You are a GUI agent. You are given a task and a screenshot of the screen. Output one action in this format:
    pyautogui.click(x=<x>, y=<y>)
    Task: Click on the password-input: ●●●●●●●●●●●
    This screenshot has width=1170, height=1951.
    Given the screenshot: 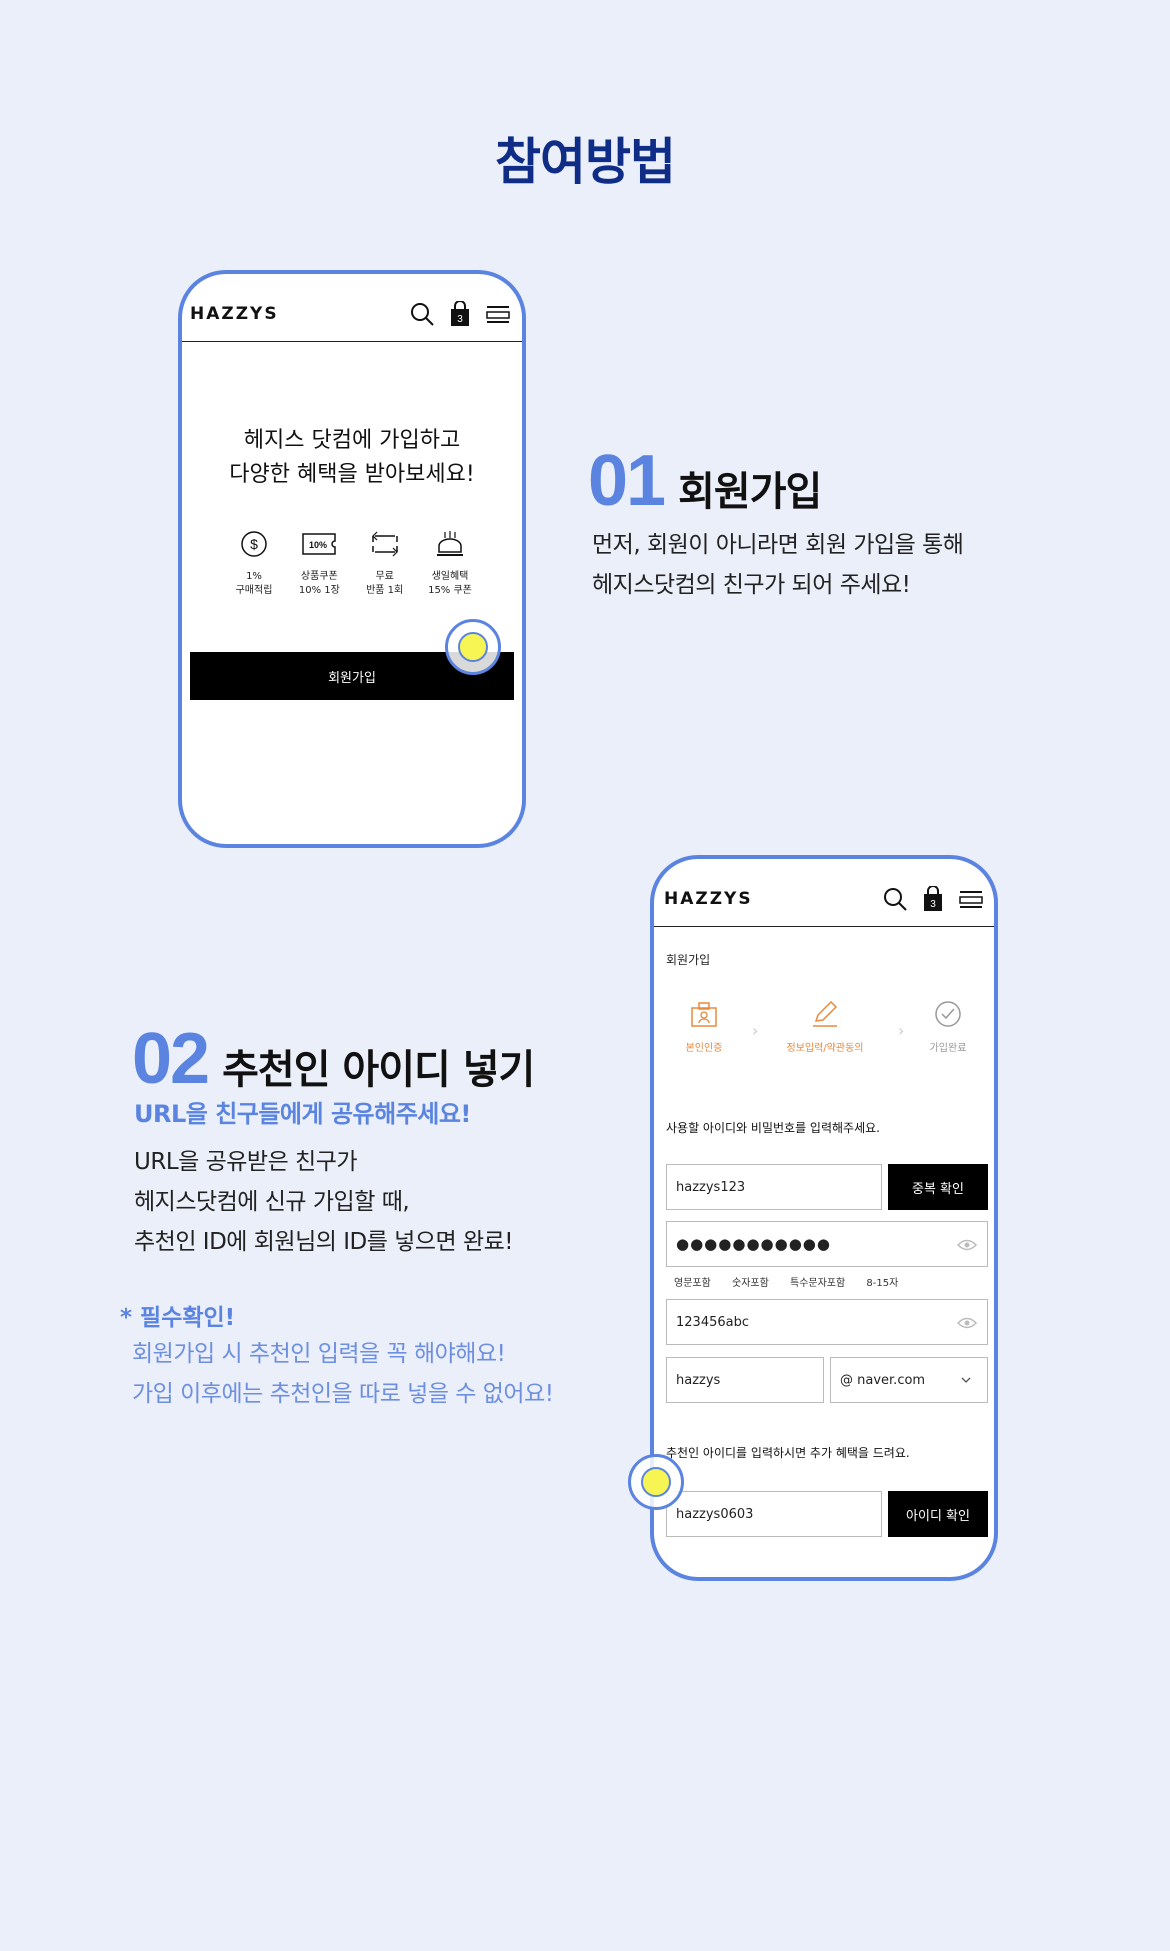 What is the action you would take?
    pyautogui.click(x=827, y=1244)
    